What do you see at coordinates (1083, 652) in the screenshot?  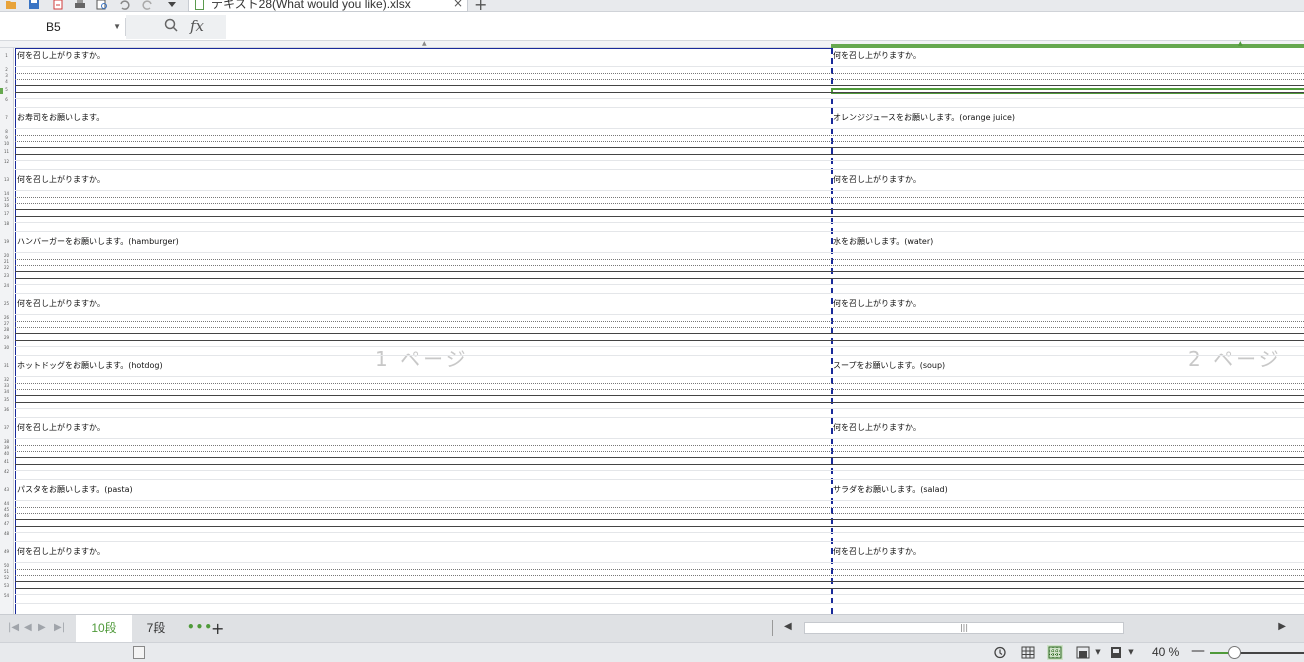 I see `page-layout-icon` at bounding box center [1083, 652].